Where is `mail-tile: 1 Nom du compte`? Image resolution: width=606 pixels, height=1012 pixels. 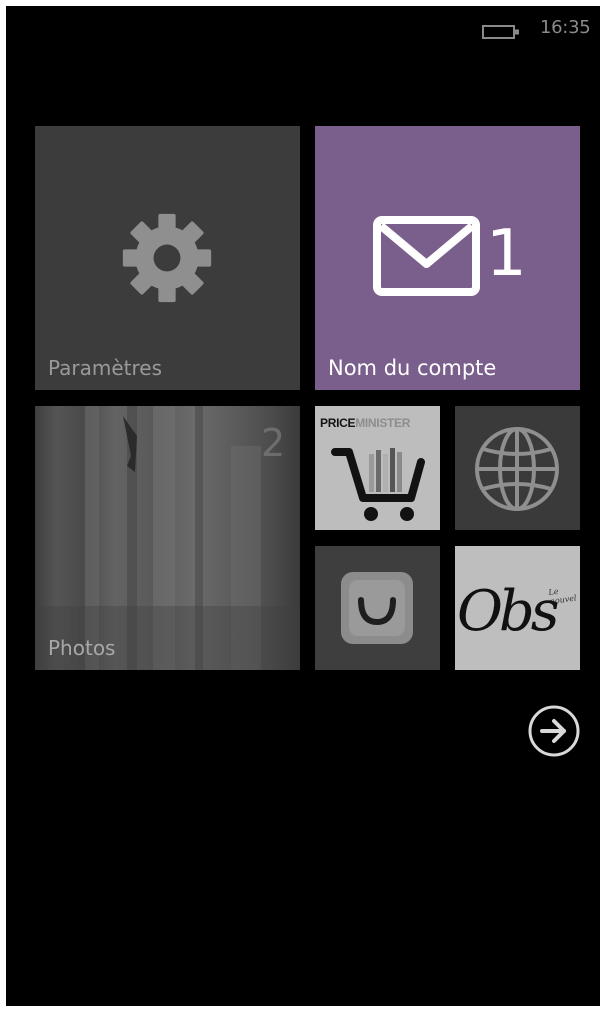
mail-tile: 1 Nom du compte is located at coordinates (447, 258).